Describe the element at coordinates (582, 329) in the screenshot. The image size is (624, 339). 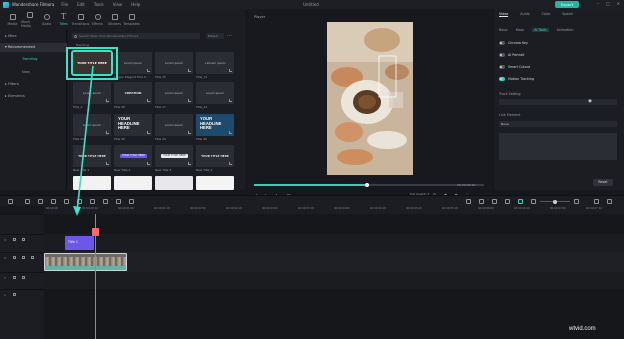
I see `watermark: wtvid.com` at that location.